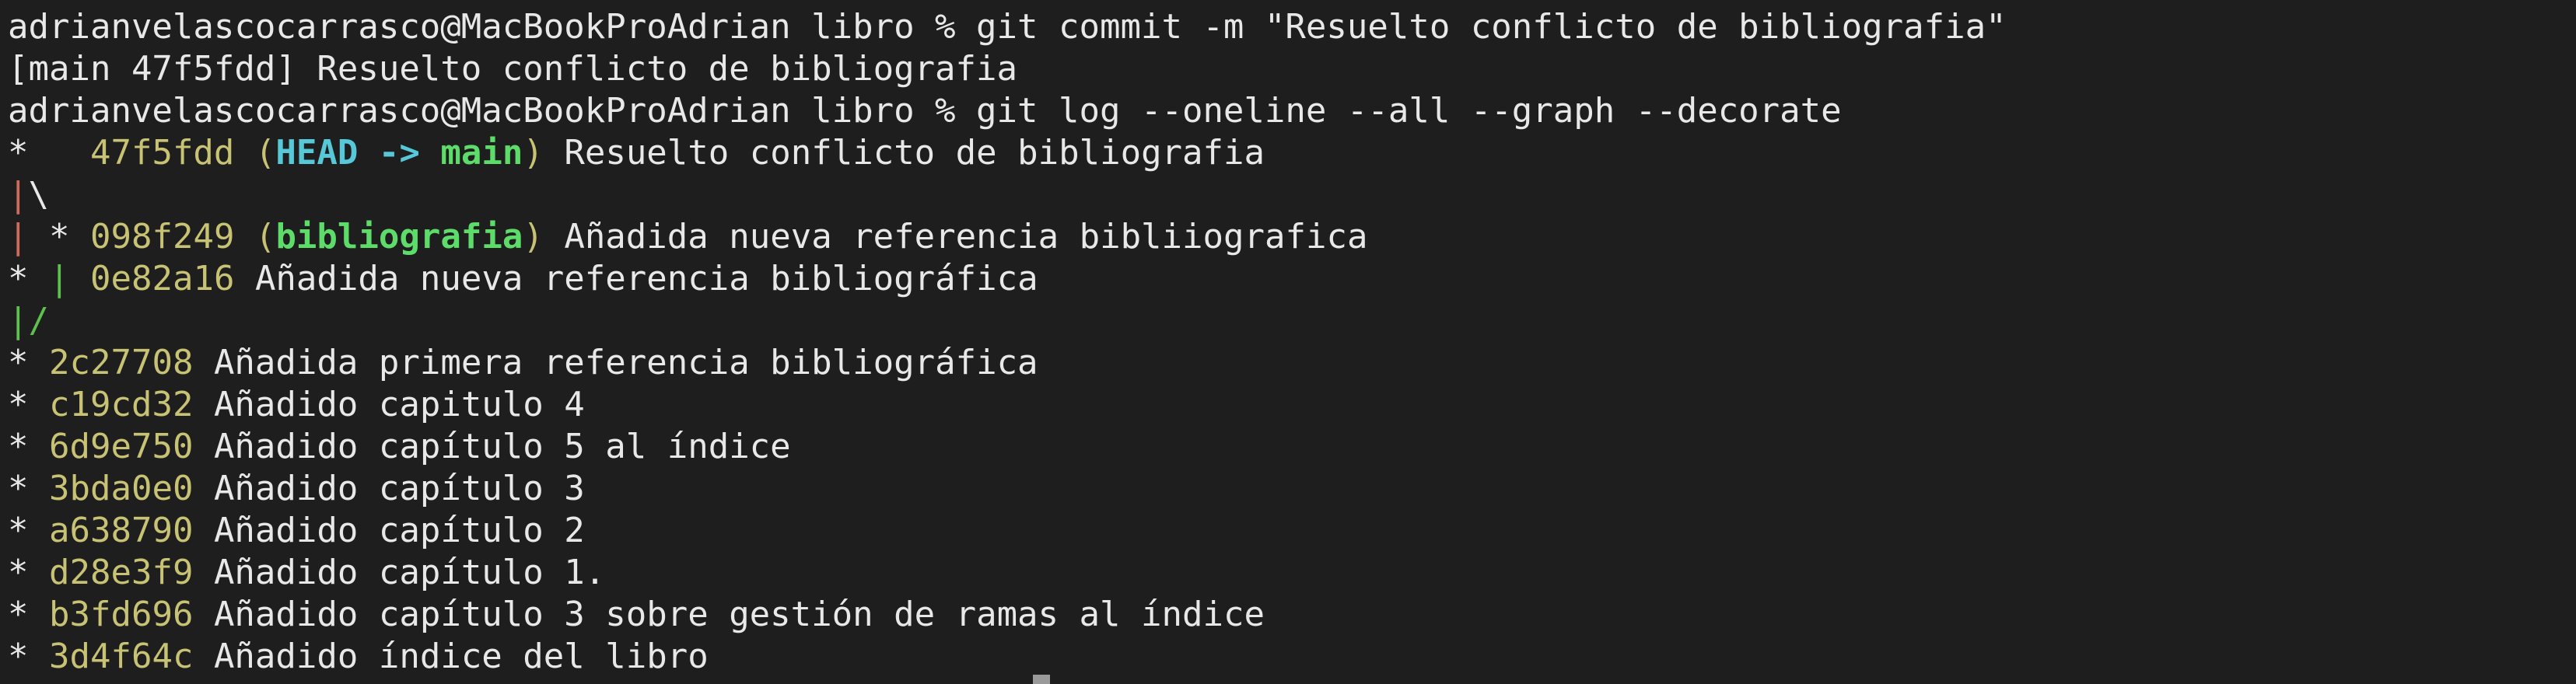 Image resolution: width=2576 pixels, height=684 pixels. What do you see at coordinates (399, 236) in the screenshot?
I see `branch-label-bibliografia: bibliografia` at bounding box center [399, 236].